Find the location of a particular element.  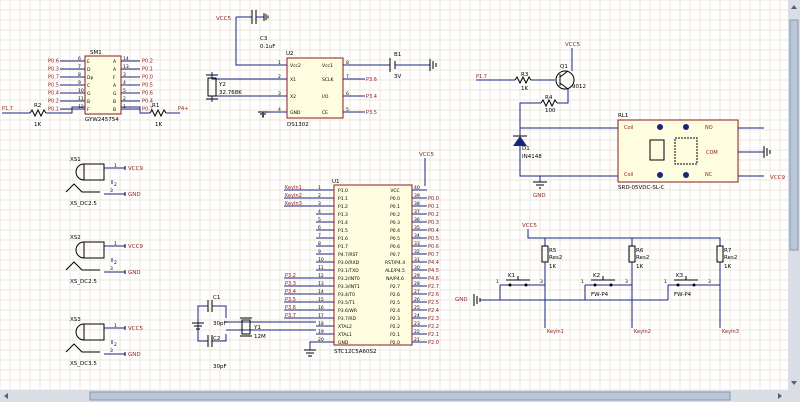

u2-net: P3.5 is located at coordinates (371, 113).